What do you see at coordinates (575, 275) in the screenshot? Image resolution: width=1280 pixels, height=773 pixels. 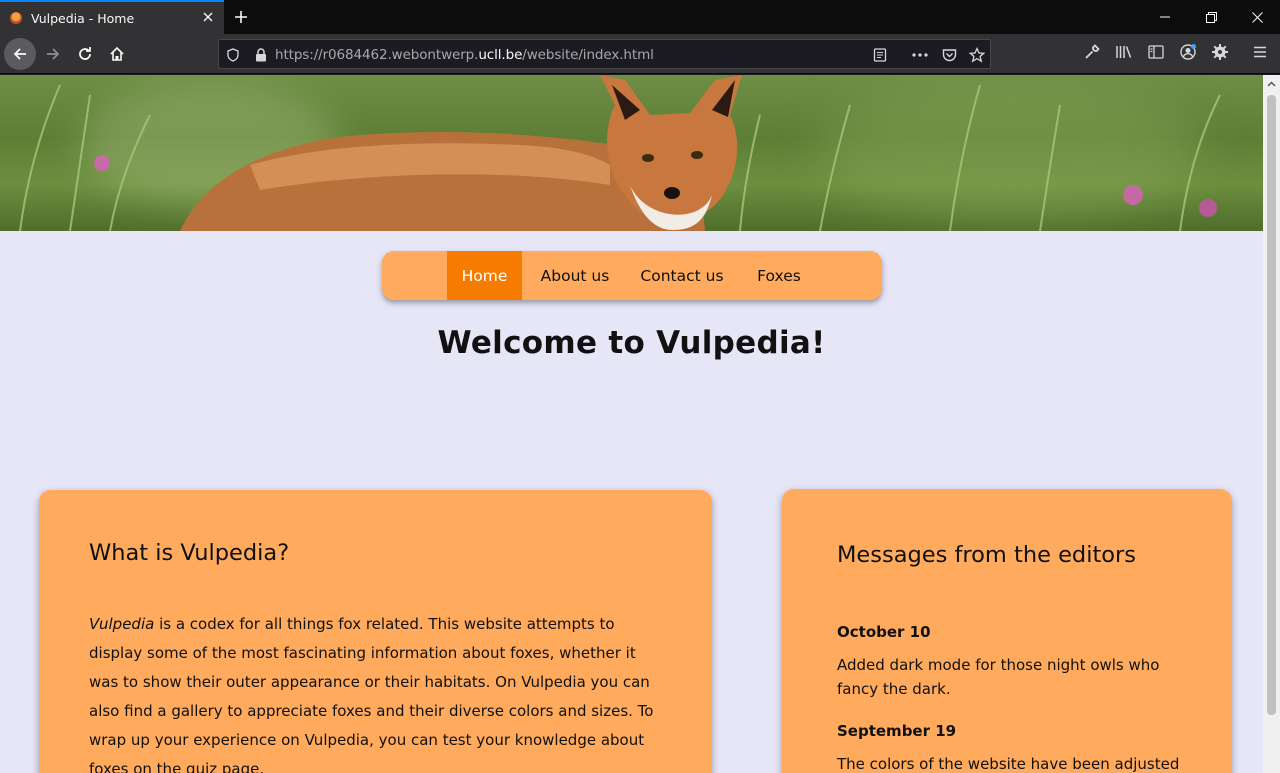 I see `nav-about-us: About us` at bounding box center [575, 275].